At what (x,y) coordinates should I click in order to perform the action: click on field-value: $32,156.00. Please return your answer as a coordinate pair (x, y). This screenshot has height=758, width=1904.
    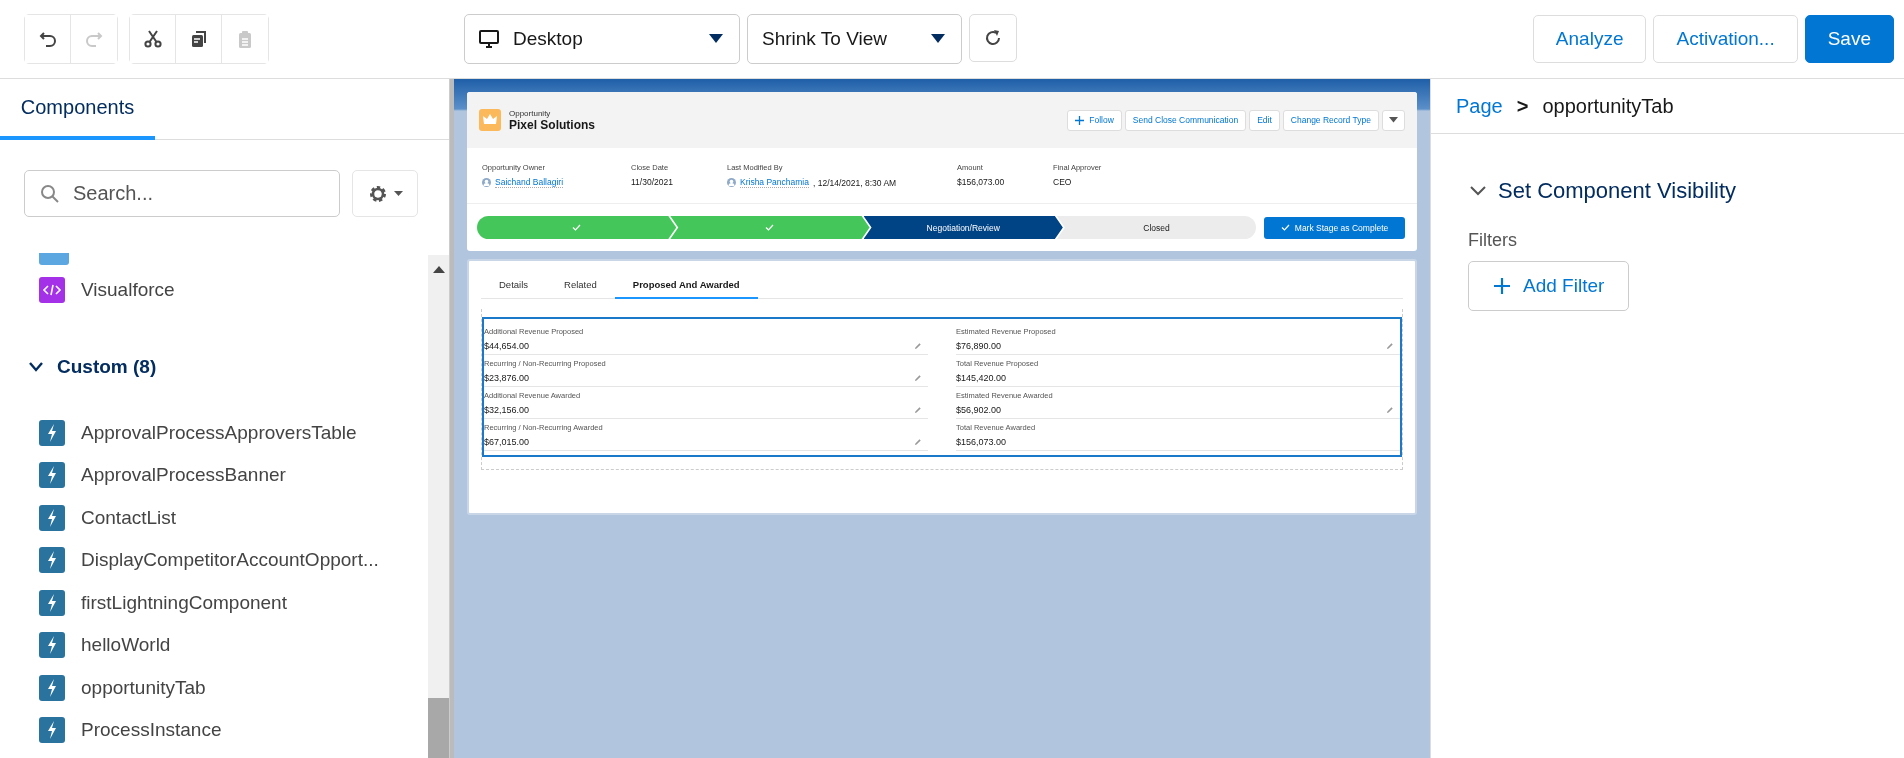
    Looking at the image, I should click on (507, 409).